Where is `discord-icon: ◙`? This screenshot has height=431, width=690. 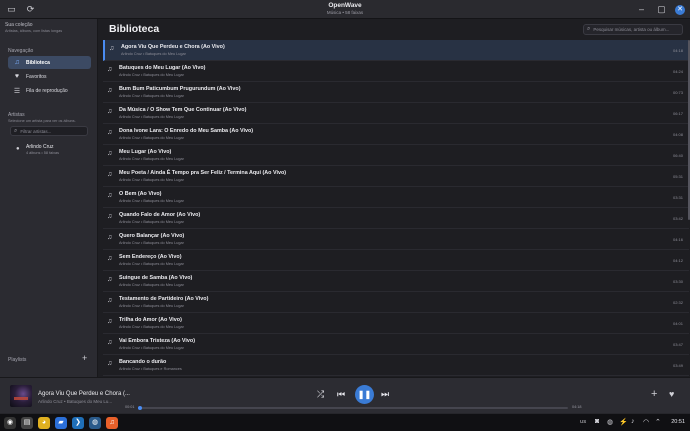 discord-icon: ◙ is located at coordinates (597, 421).